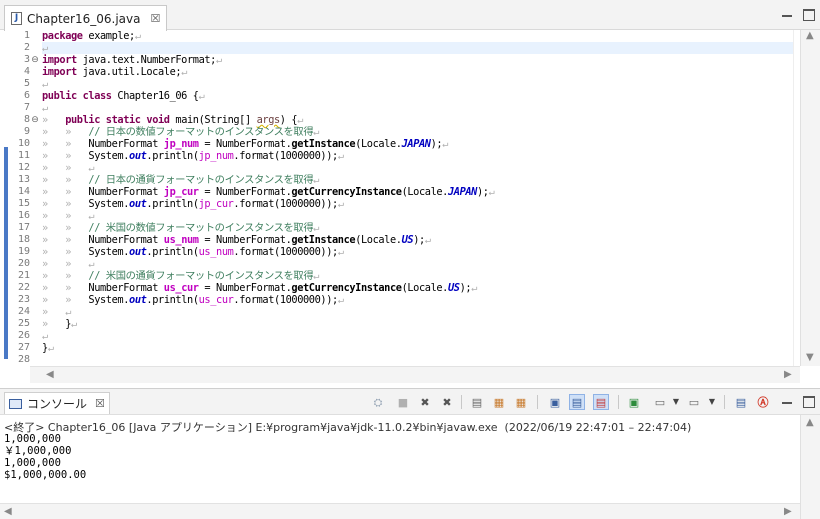 The width and height of the screenshot is (820, 519). What do you see at coordinates (447, 402) in the screenshot?
I see `remove-all-icon: ✖` at bounding box center [447, 402].